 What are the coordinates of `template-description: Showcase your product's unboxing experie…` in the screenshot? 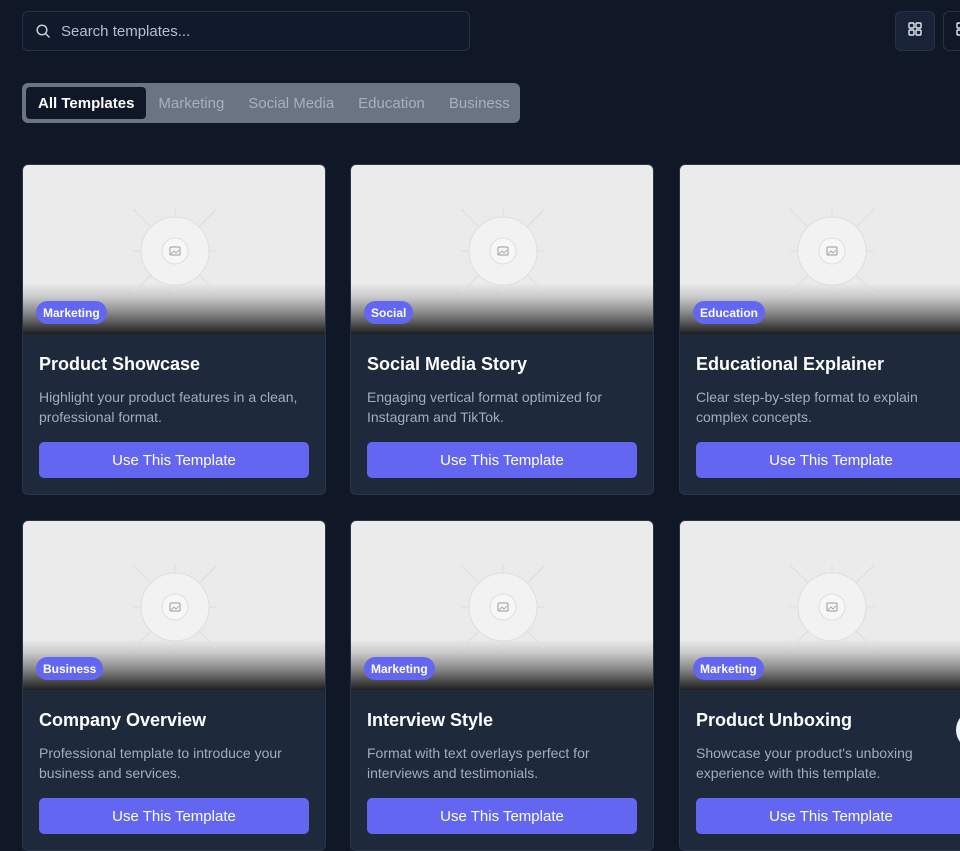 It's located at (804, 763).